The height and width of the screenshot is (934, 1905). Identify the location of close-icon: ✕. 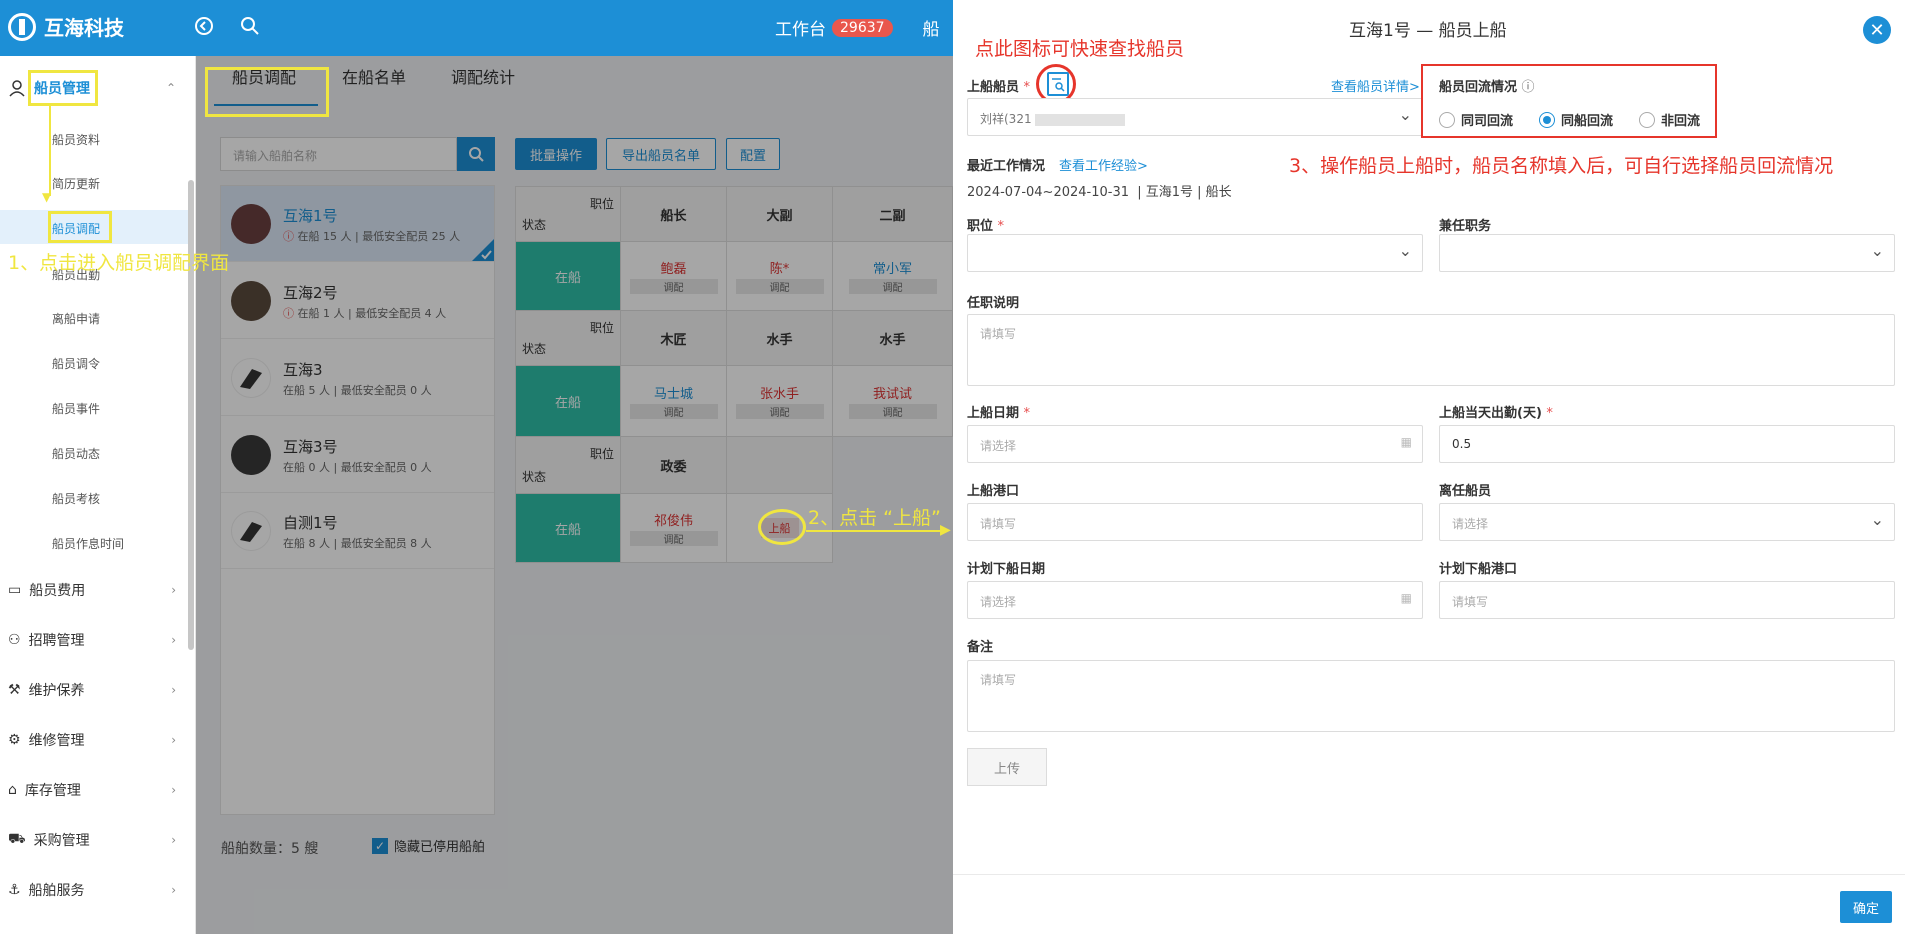
(1877, 30).